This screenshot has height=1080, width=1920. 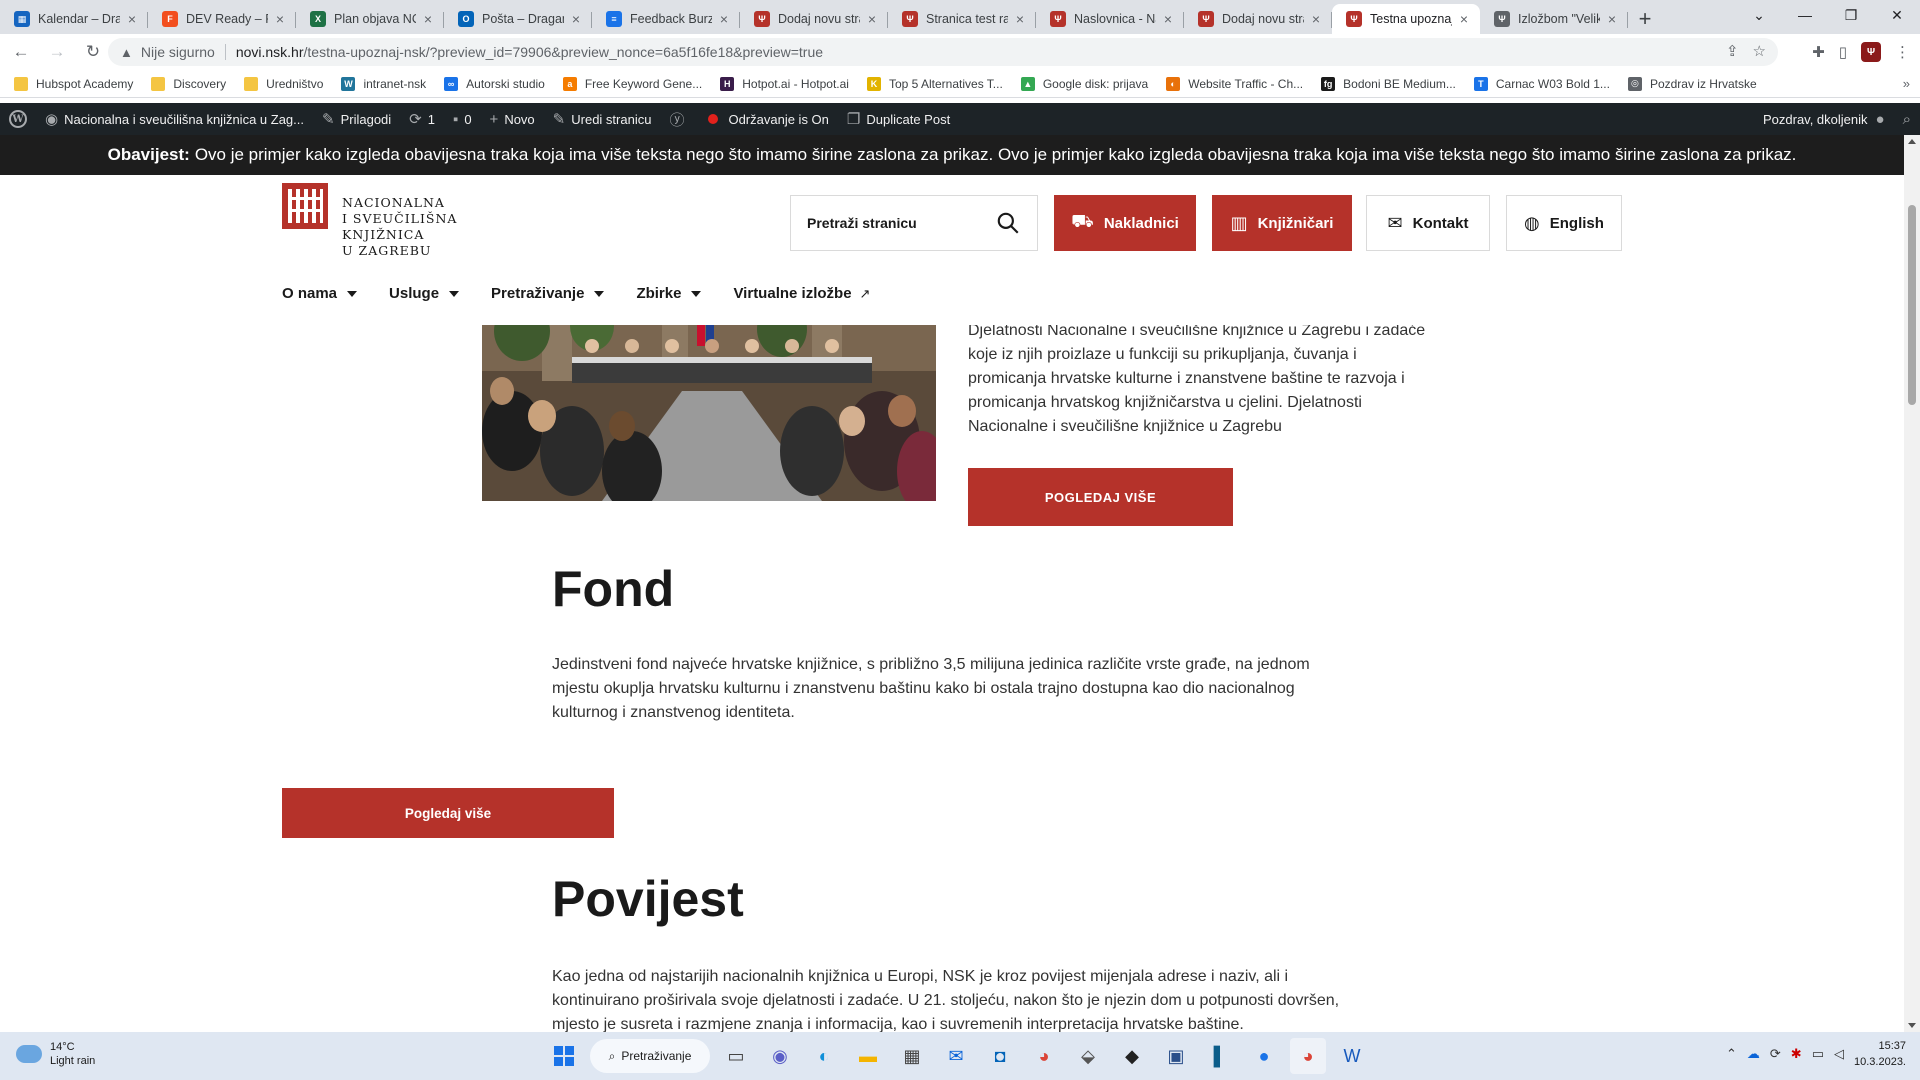 I want to click on outlook-icon: ◘, so click(x=1000, y=1056).